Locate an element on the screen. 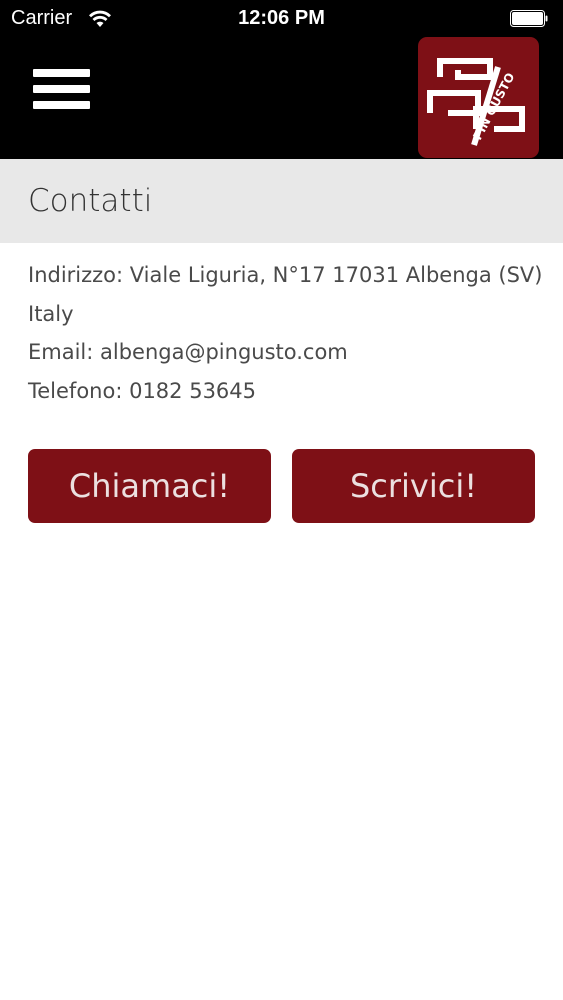  address-line-2: Italy is located at coordinates (51, 313).